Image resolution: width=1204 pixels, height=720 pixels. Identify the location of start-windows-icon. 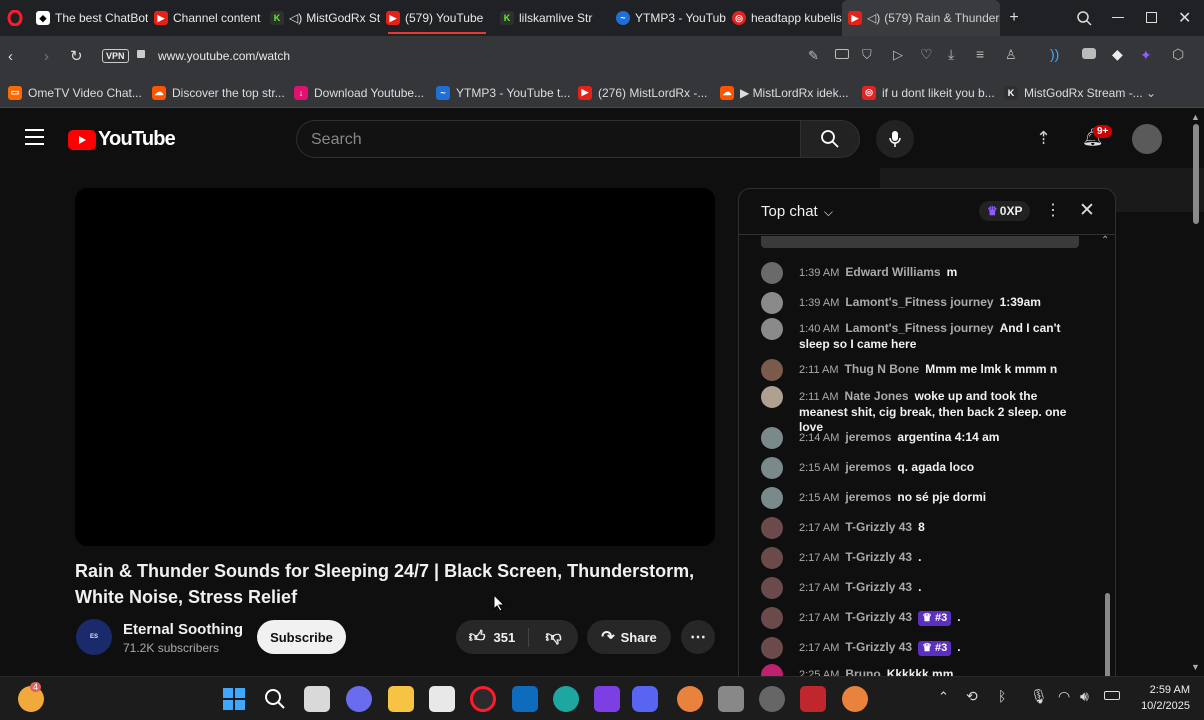
(234, 699).